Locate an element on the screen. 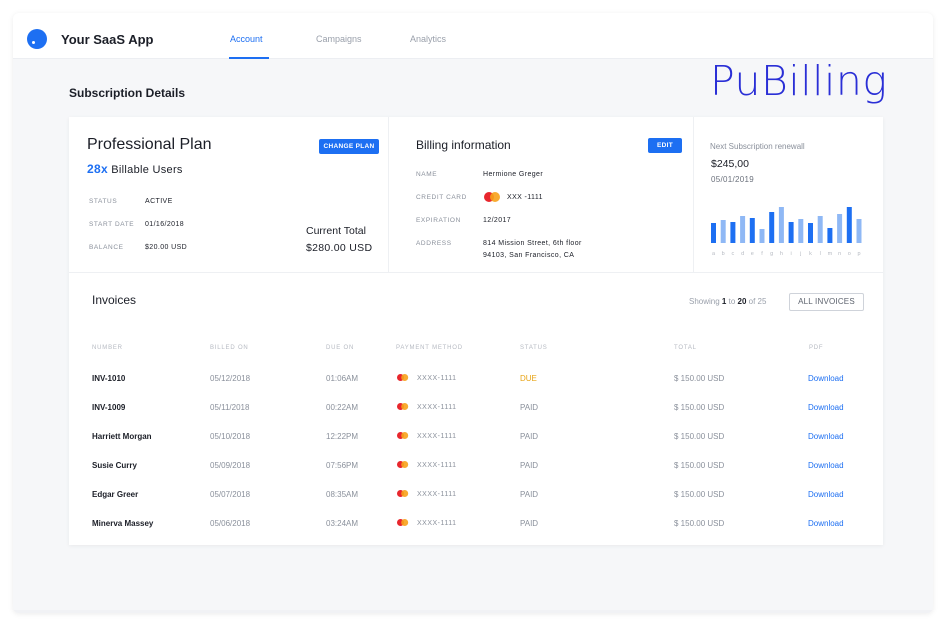 This screenshot has height=621, width=949. chart-tick-label: b is located at coordinates (723, 254).